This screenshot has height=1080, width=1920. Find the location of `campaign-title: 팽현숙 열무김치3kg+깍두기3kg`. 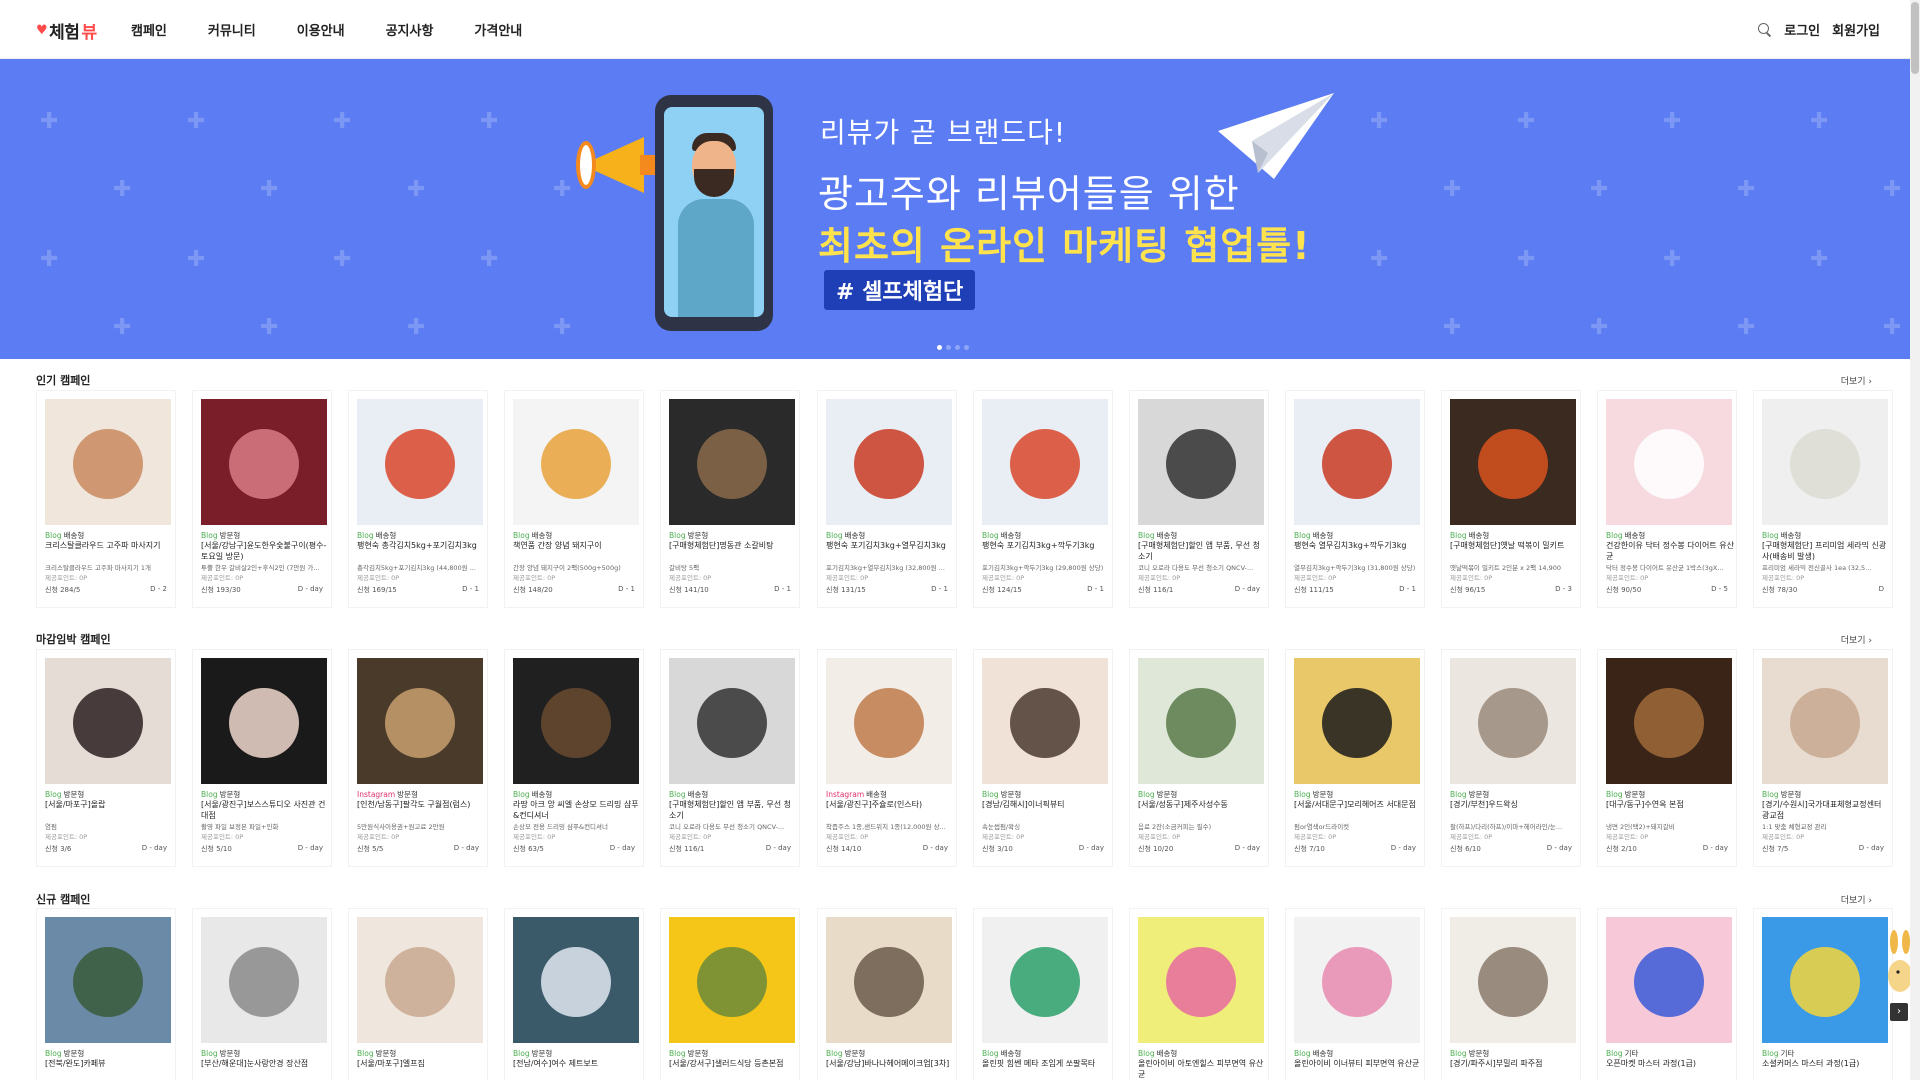

campaign-title: 팽현숙 열무김치3kg+깍두기3kg is located at coordinates (1358, 546).